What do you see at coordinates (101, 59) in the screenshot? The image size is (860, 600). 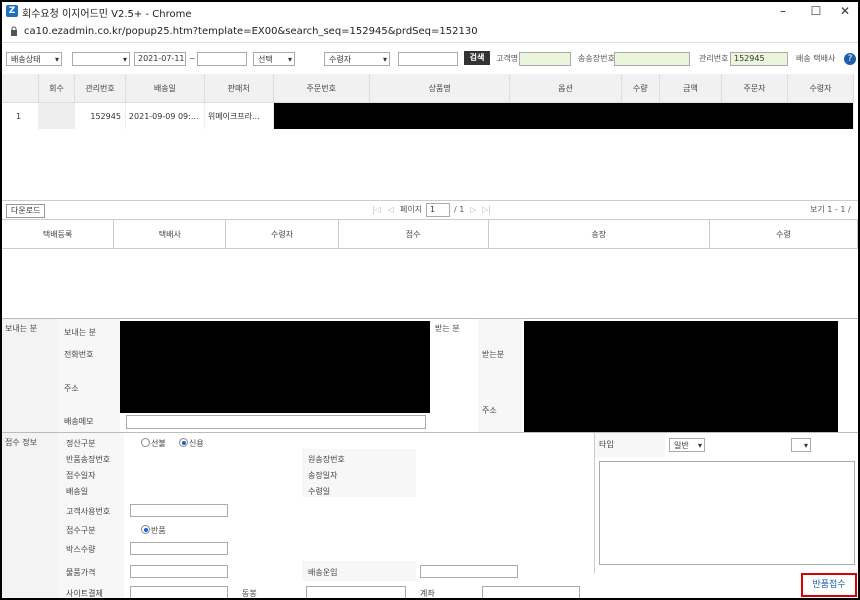 I see `blank-select: ▾` at bounding box center [101, 59].